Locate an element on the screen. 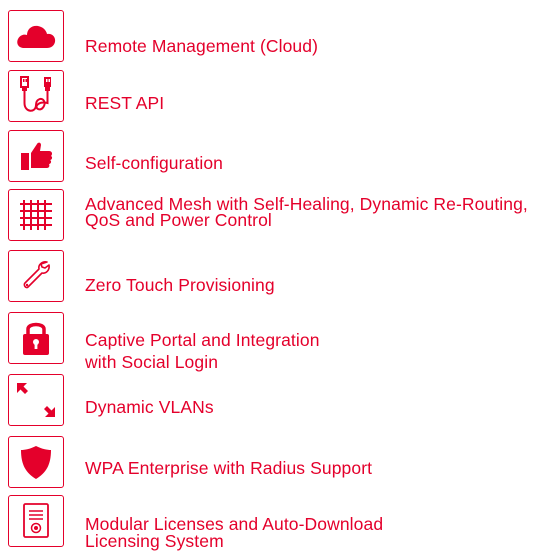 The image size is (557, 552). certificate-icon is located at coordinates (36, 521).